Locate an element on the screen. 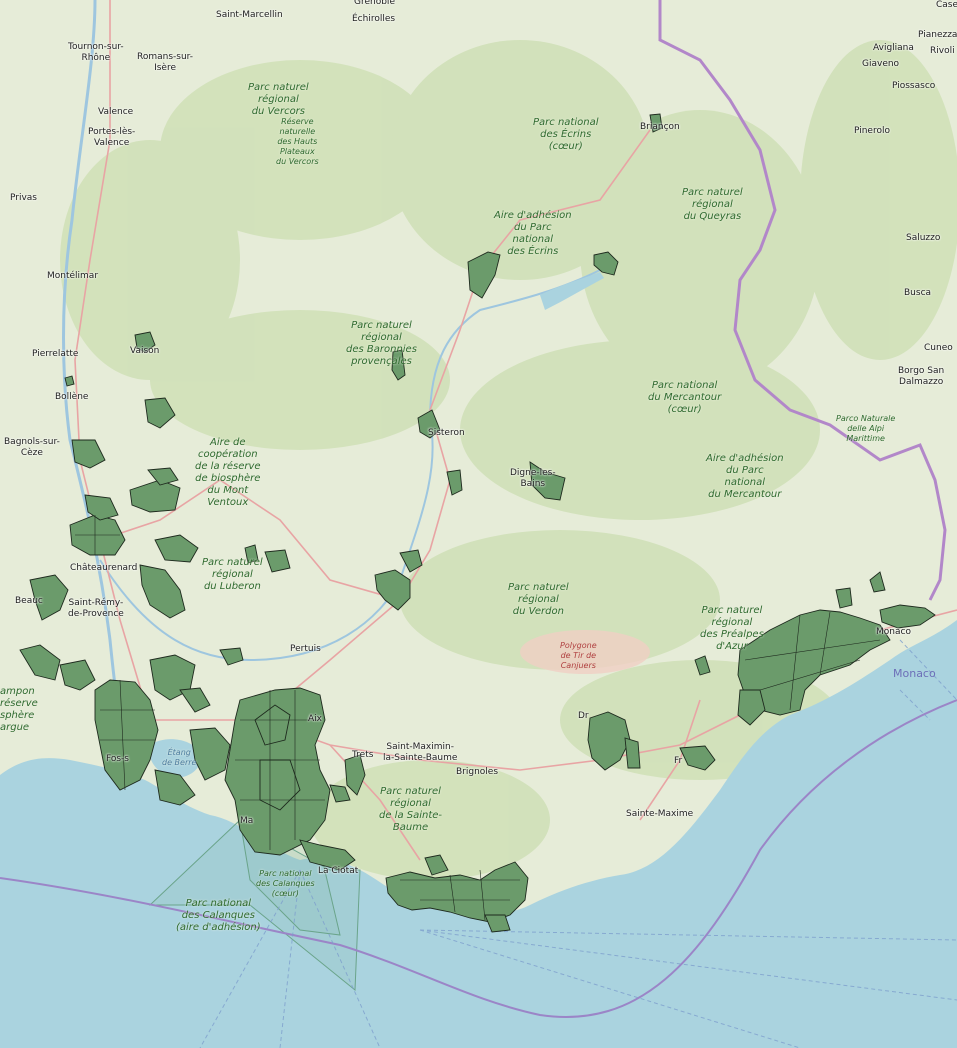  town-label: Montélimar is located at coordinates (73, 276).